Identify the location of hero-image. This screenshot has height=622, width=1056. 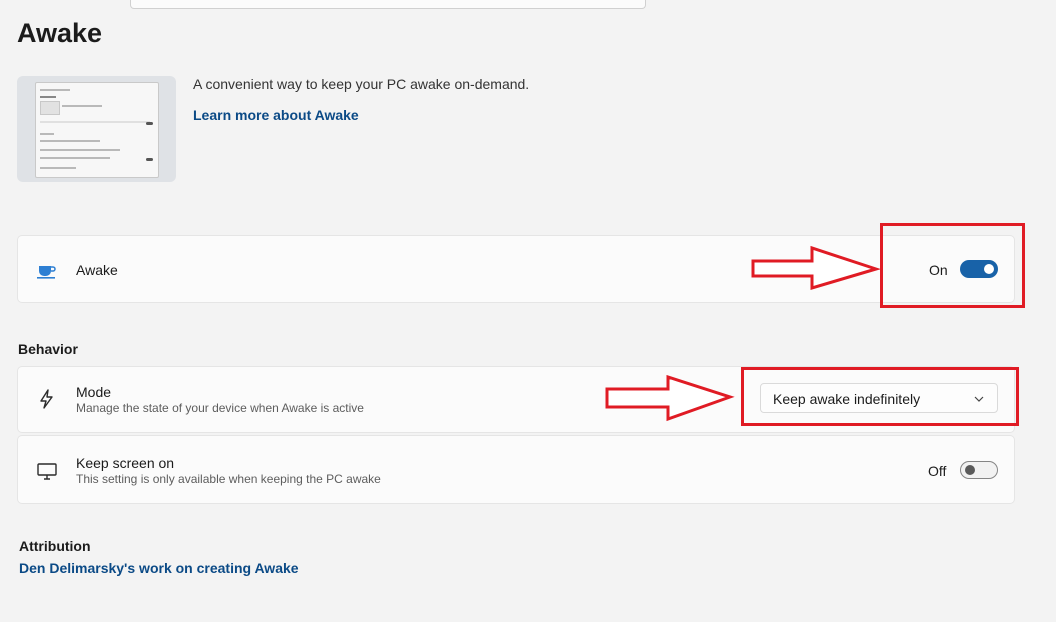
(96, 129).